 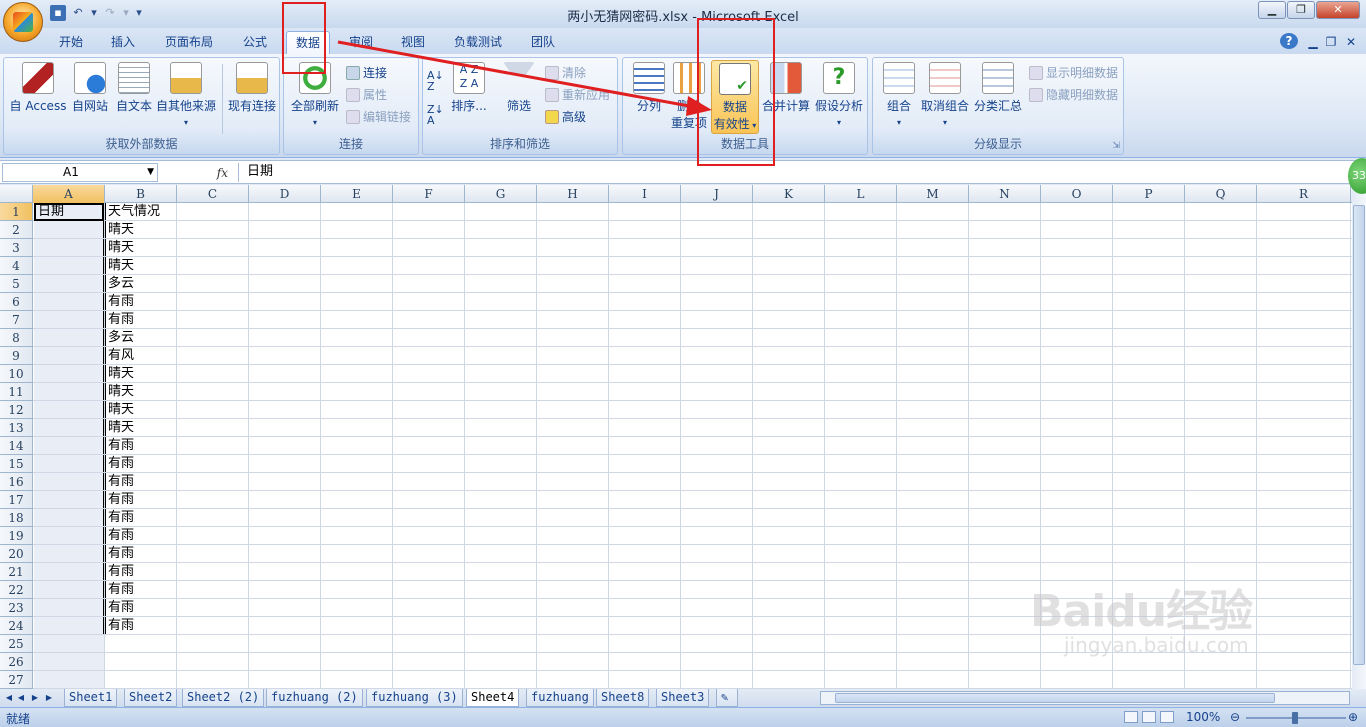 I want to click on row-header-20: 20, so click(x=16, y=554).